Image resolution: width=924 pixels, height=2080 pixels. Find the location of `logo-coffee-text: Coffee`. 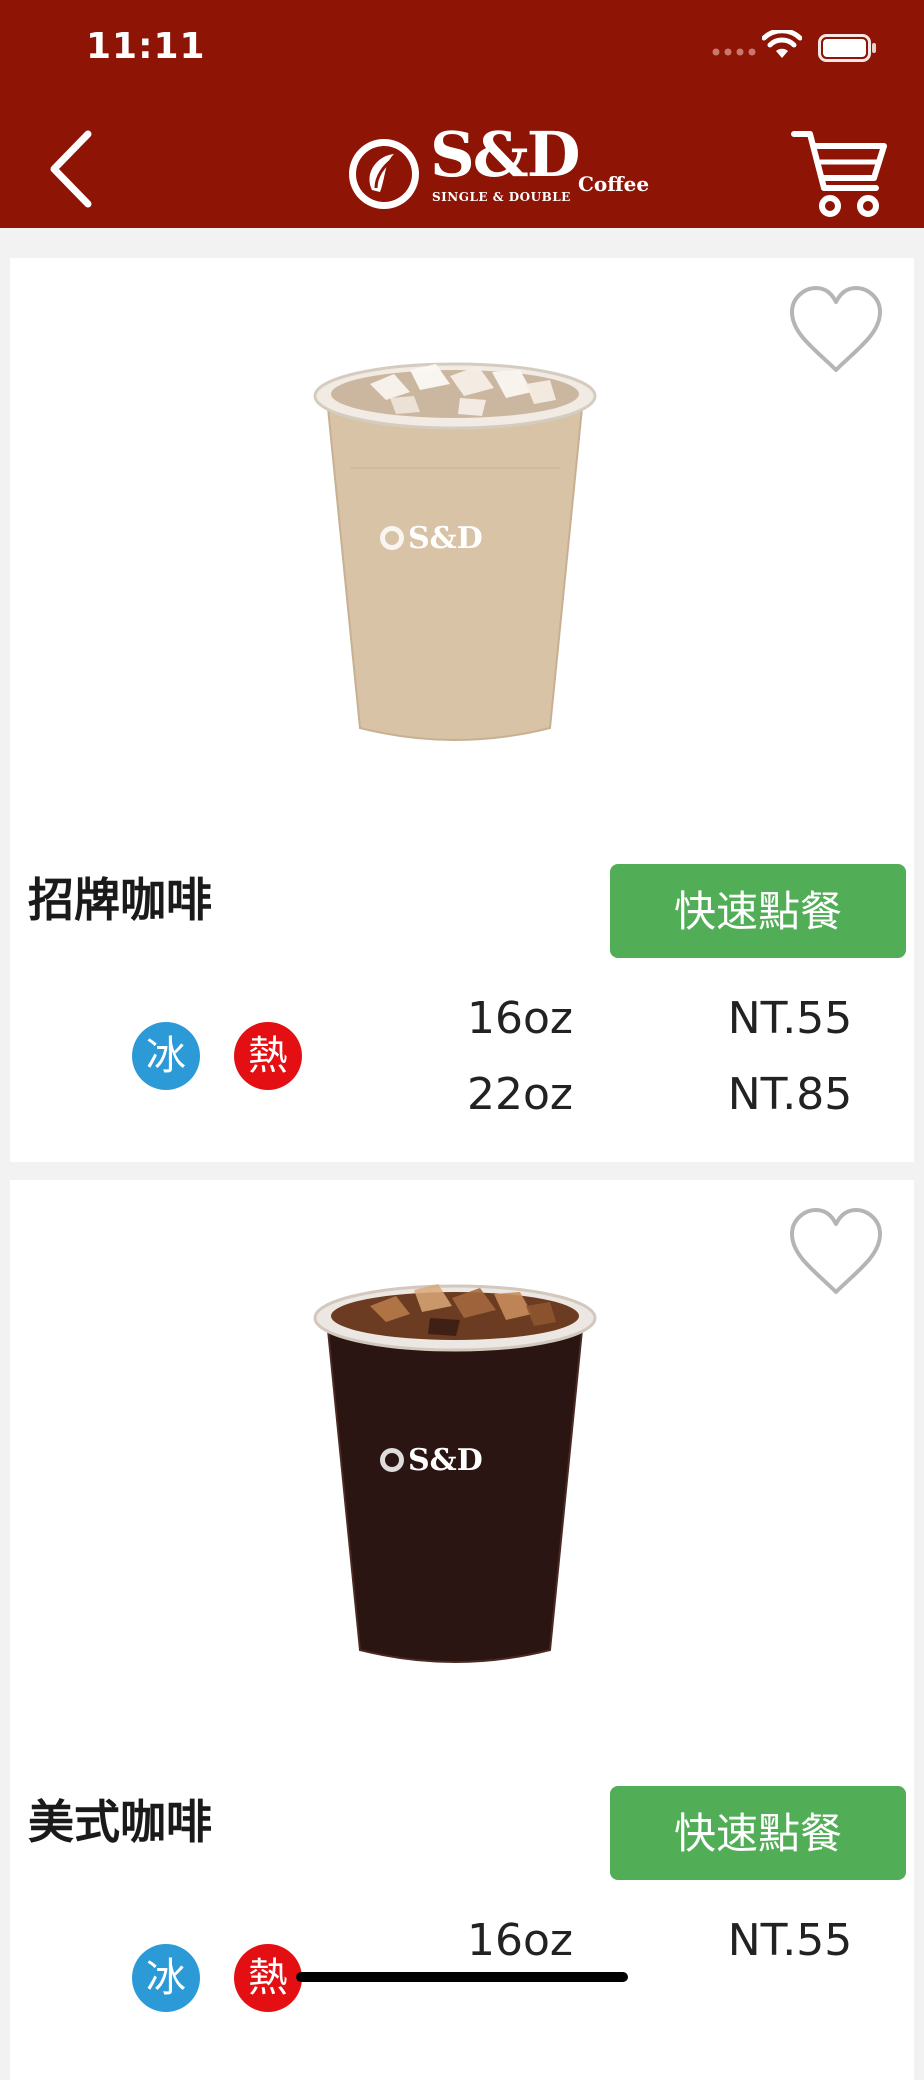

logo-coffee-text: Coffee is located at coordinates (614, 184).